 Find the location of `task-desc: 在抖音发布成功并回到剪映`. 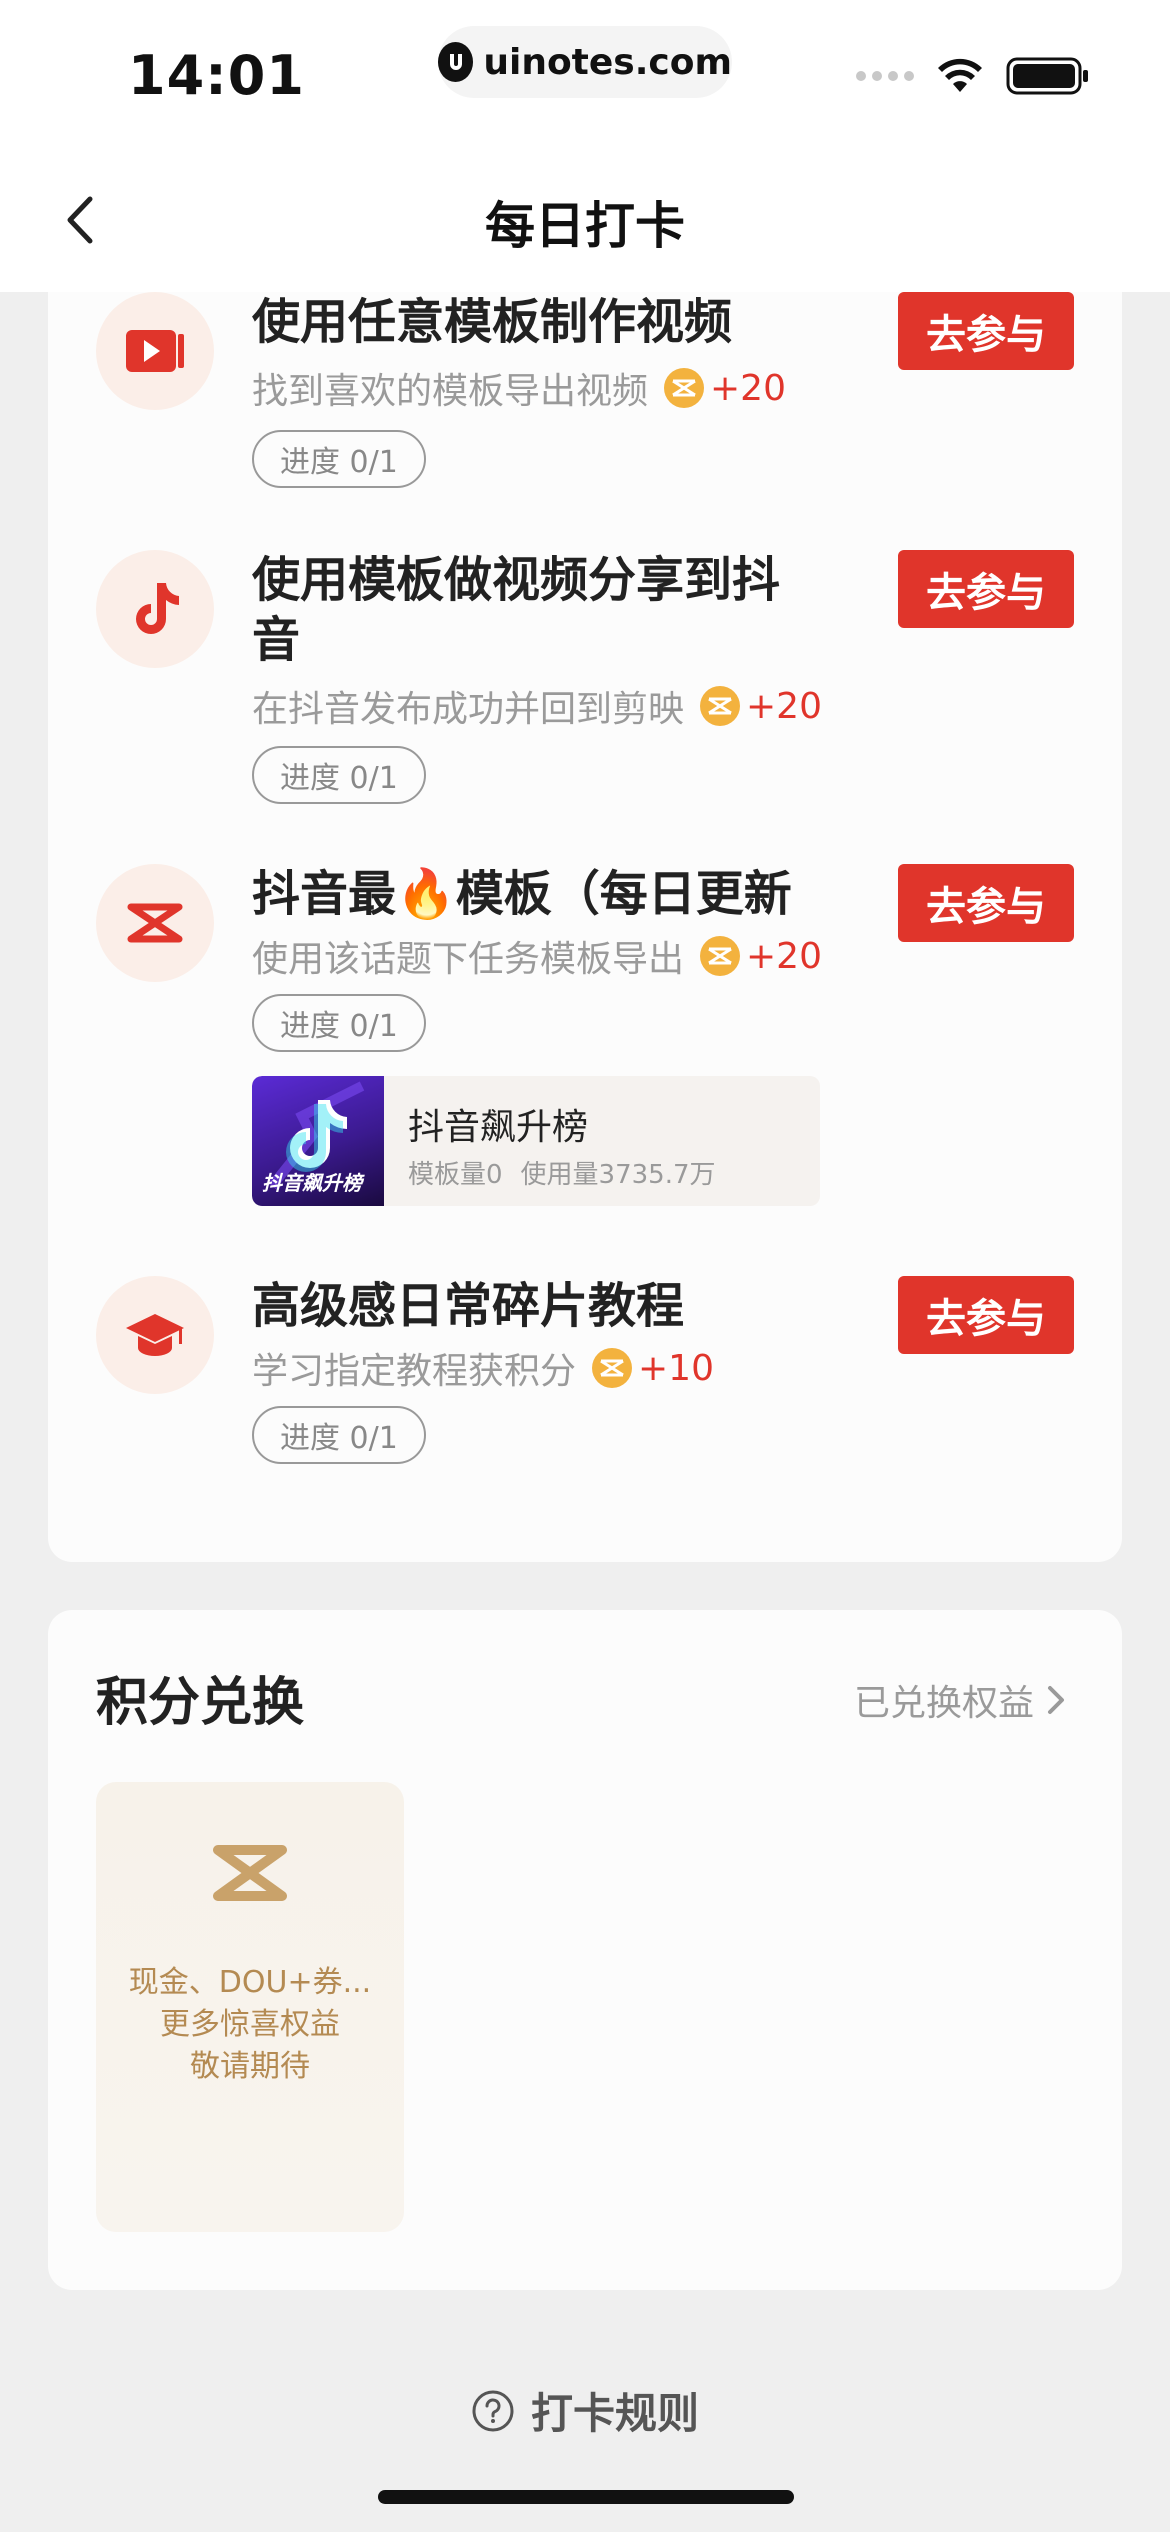

task-desc: 在抖音发布成功并回到剪映 is located at coordinates (468, 709).